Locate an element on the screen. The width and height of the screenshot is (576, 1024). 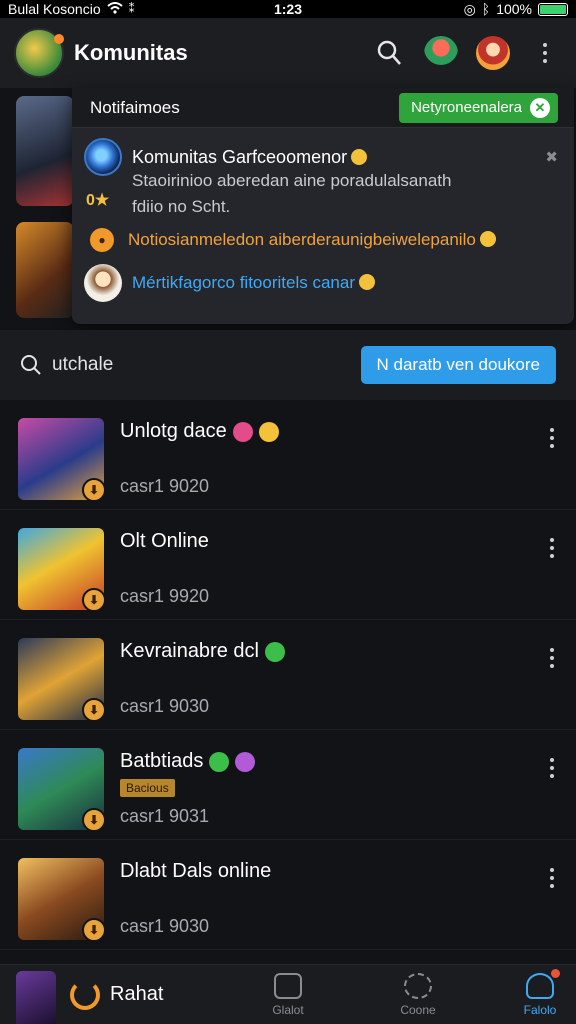
signal-icon: ⁑ is located at coordinates (131, 9).